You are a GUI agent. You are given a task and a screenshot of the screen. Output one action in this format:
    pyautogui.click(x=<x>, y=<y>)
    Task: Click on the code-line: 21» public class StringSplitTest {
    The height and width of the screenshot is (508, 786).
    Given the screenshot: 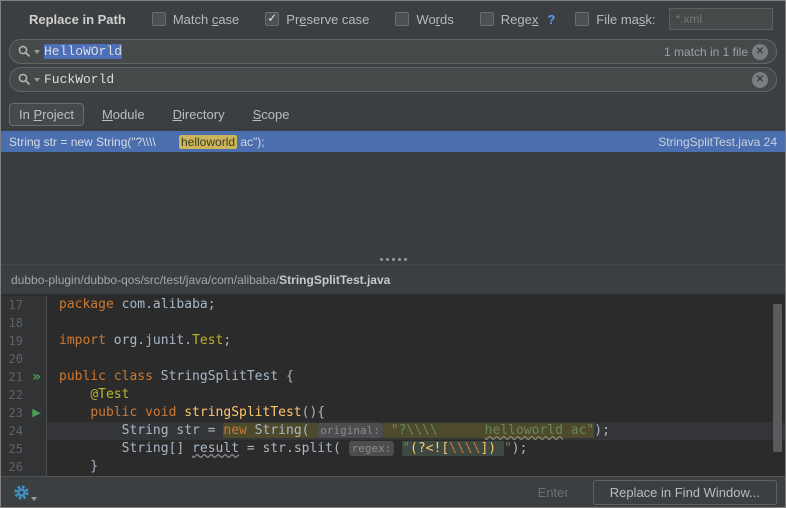 What is the action you would take?
    pyautogui.click(x=393, y=377)
    